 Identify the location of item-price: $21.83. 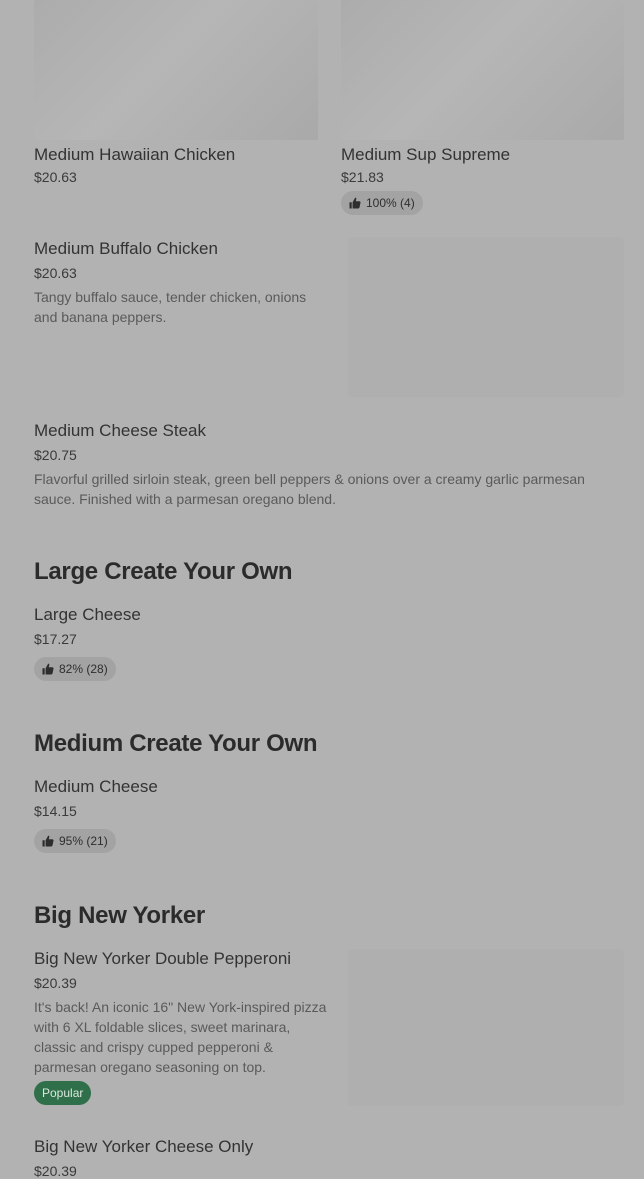
(362, 177).